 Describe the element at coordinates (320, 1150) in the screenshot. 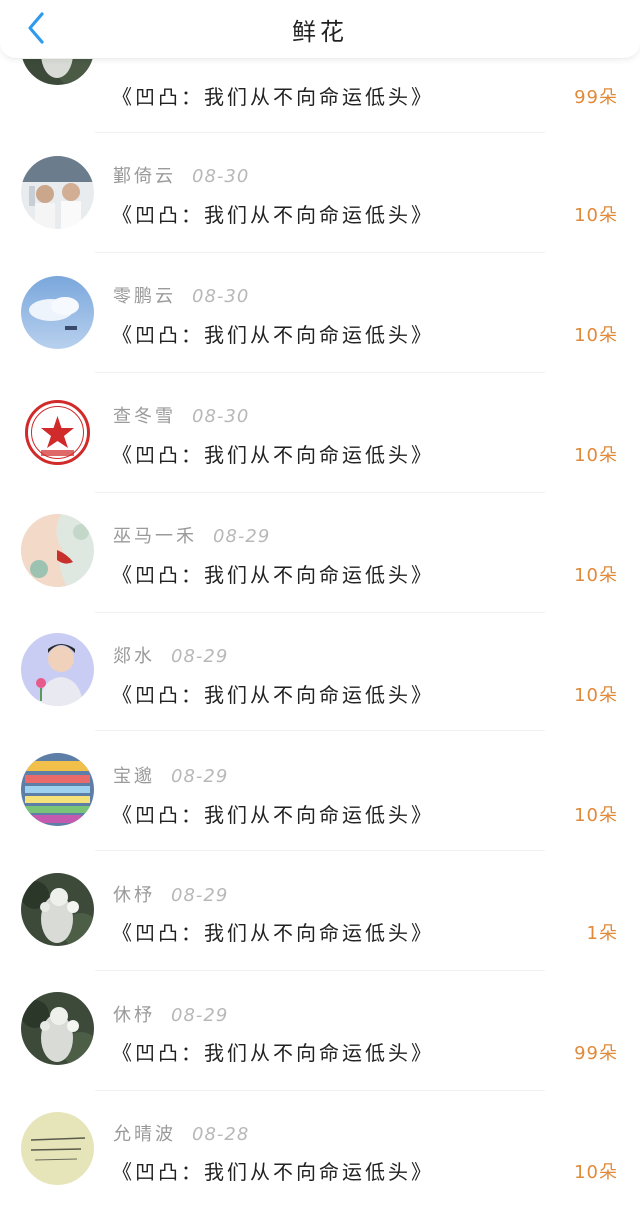

I see `list-item: 允晴波 08-28 《凹凸：我们从不向命运低头》 10朵` at that location.